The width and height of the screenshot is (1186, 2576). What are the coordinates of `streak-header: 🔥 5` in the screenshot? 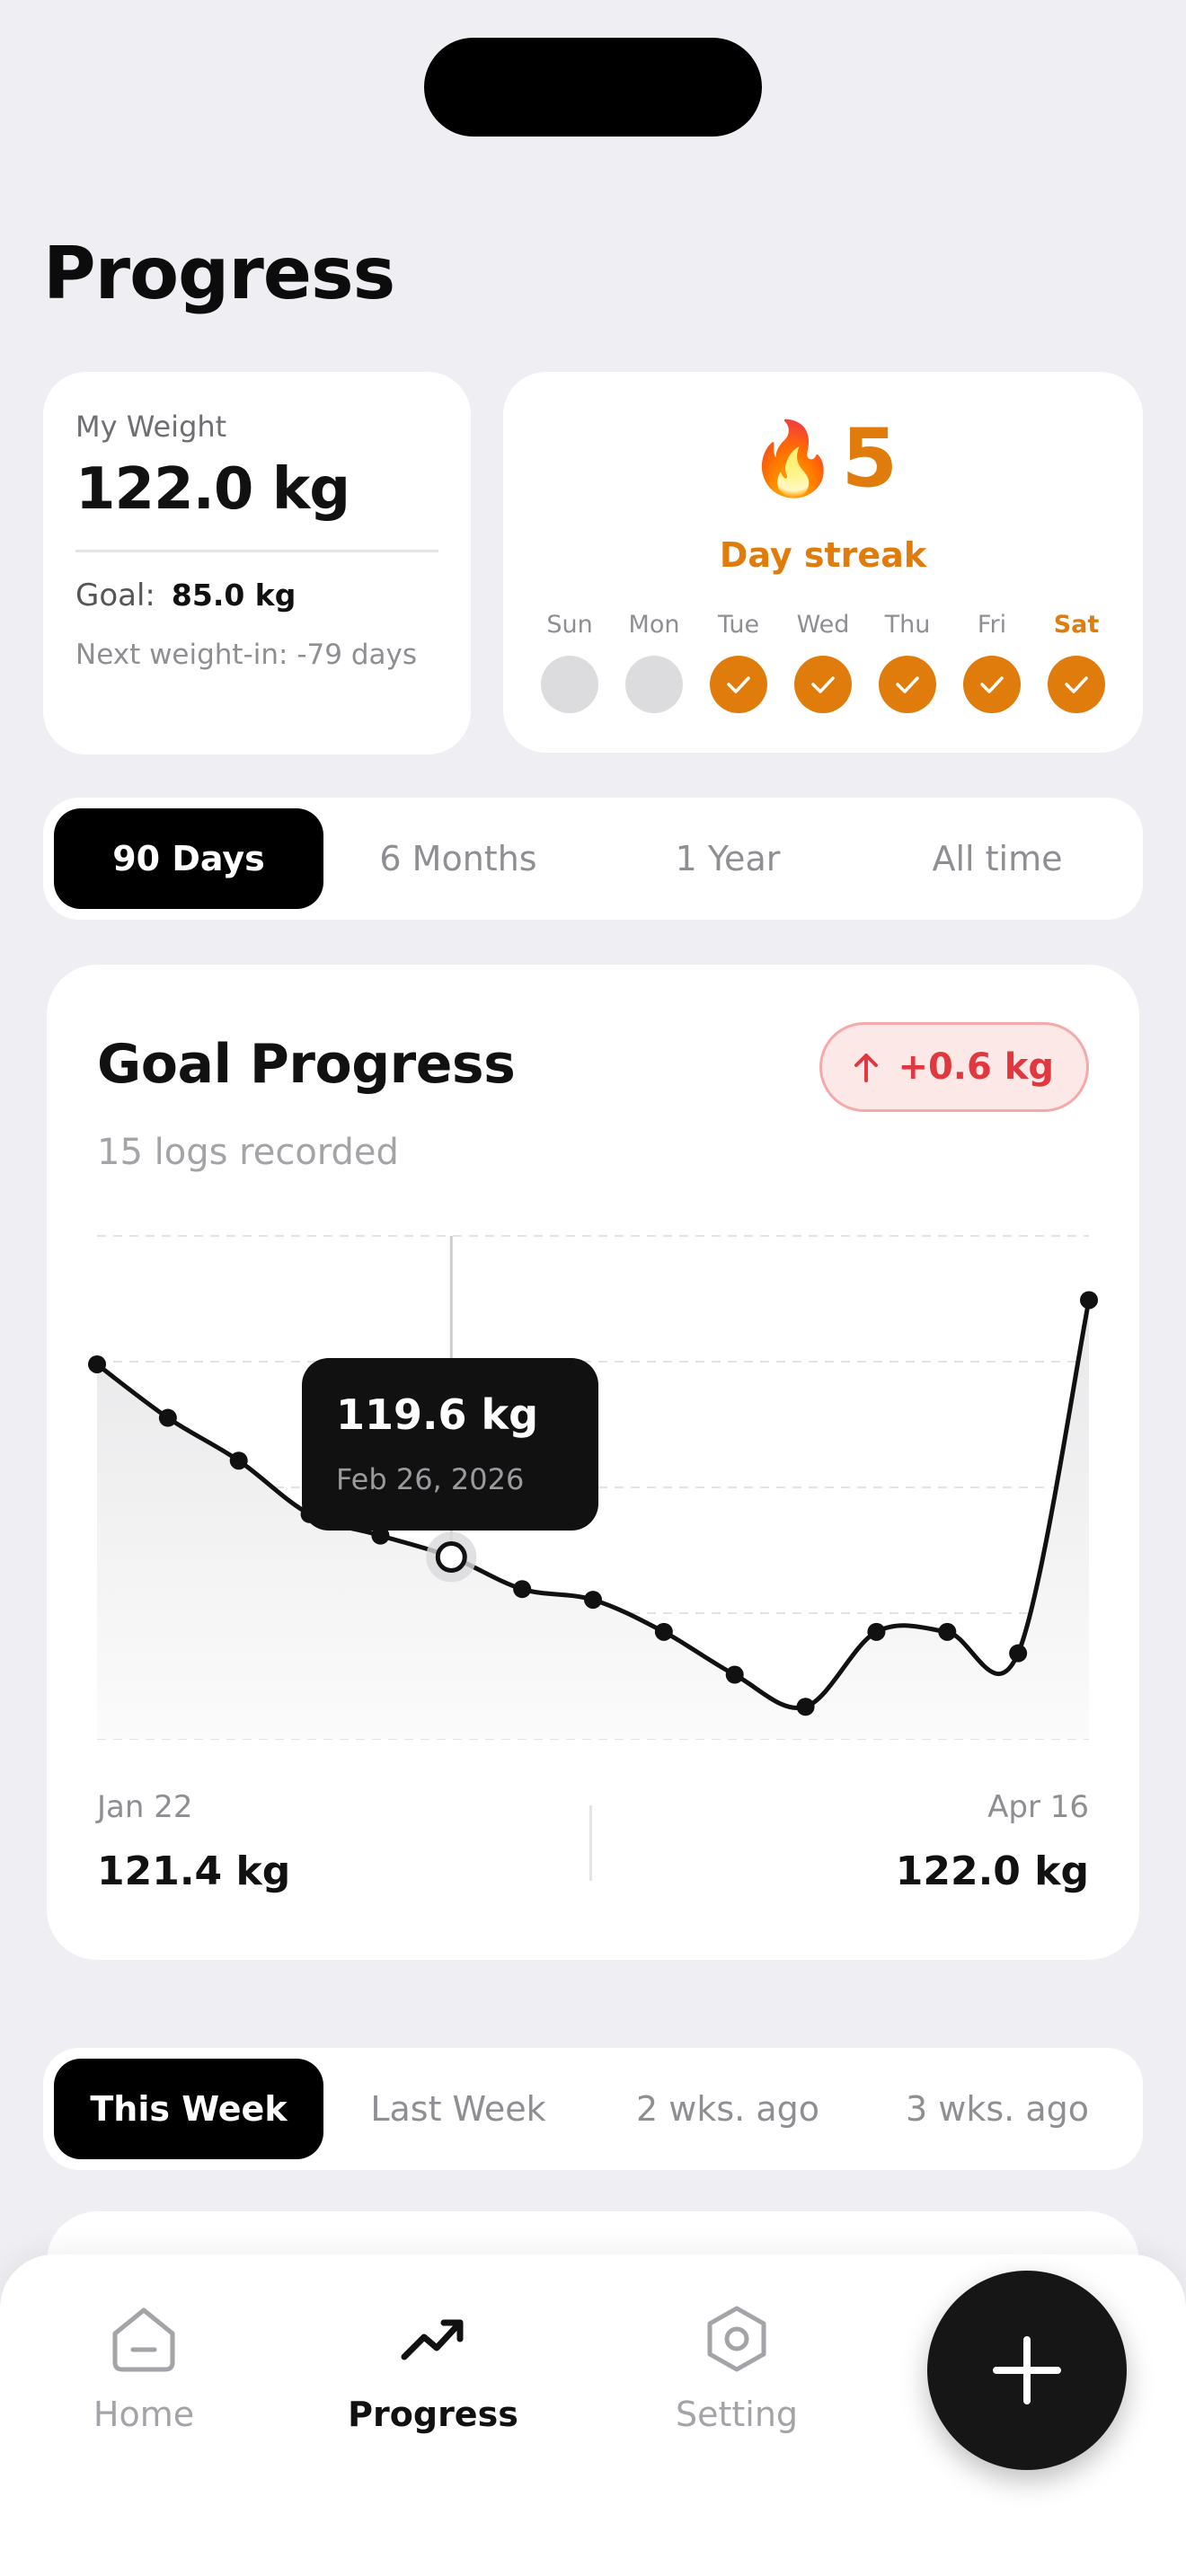 It's located at (823, 459).